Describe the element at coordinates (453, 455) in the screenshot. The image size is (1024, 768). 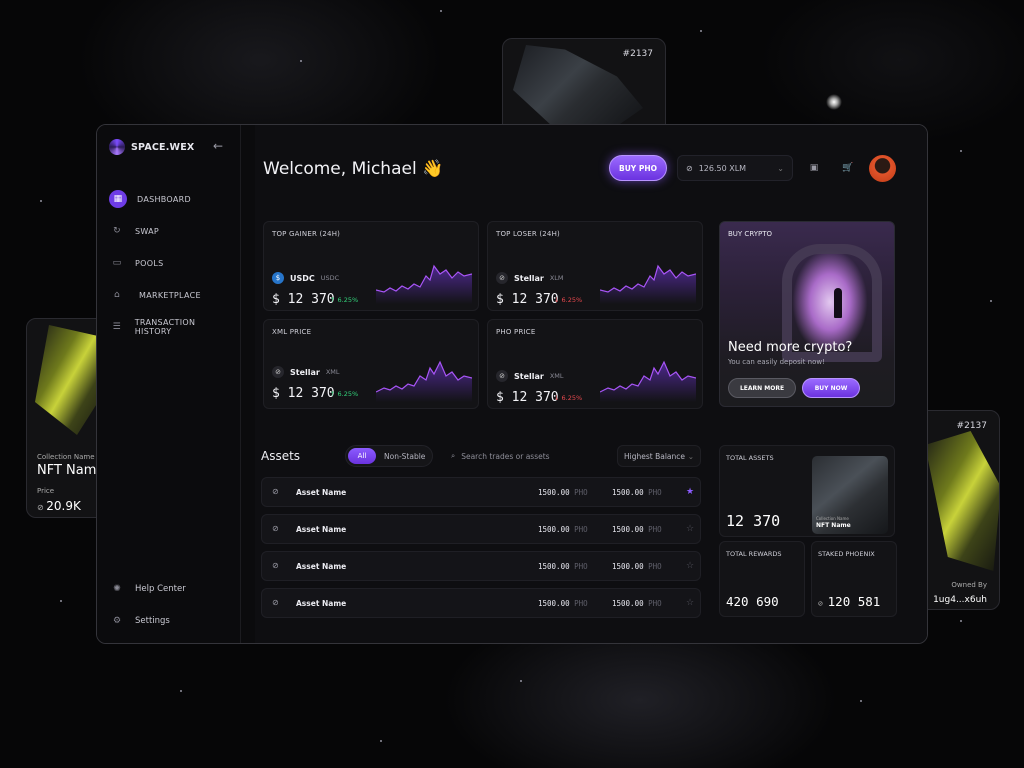
I see `search-icon: ⌕` at that location.